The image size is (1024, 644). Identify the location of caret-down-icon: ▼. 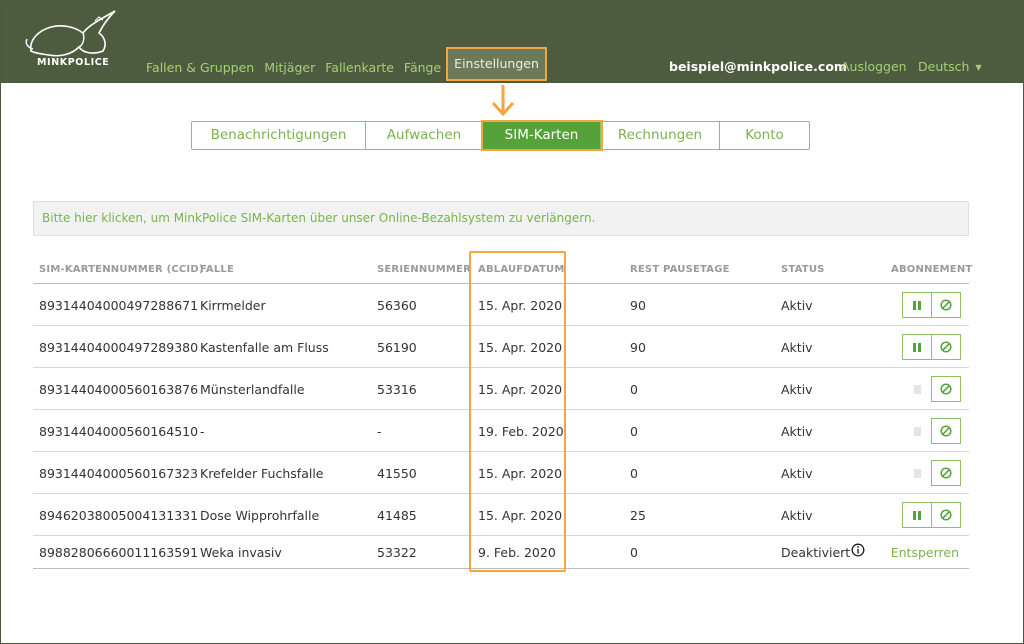
(978, 67).